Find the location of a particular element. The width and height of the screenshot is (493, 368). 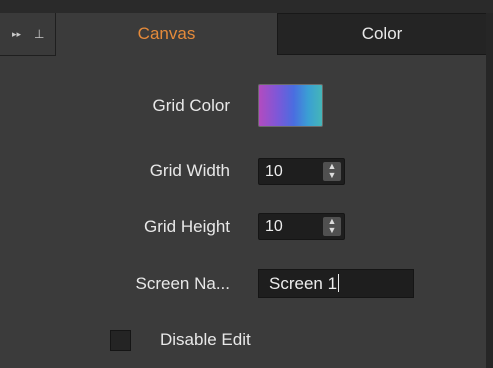

tab-bar: Canvas Color is located at coordinates (271, 34).